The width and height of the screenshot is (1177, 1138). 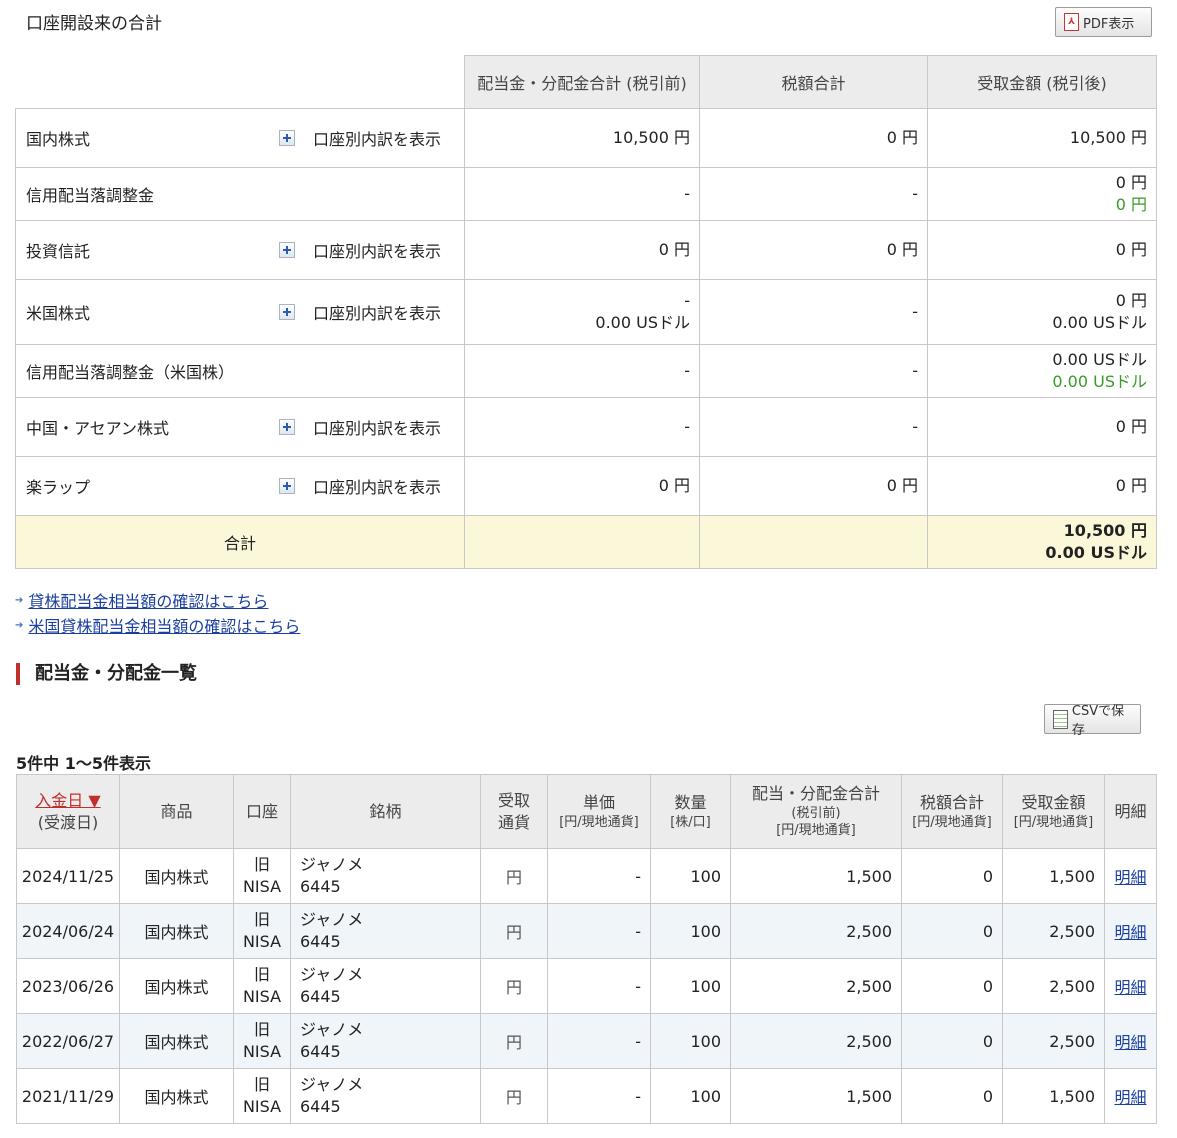 I want to click on received-value: 10,500 円, so click(x=1108, y=137).